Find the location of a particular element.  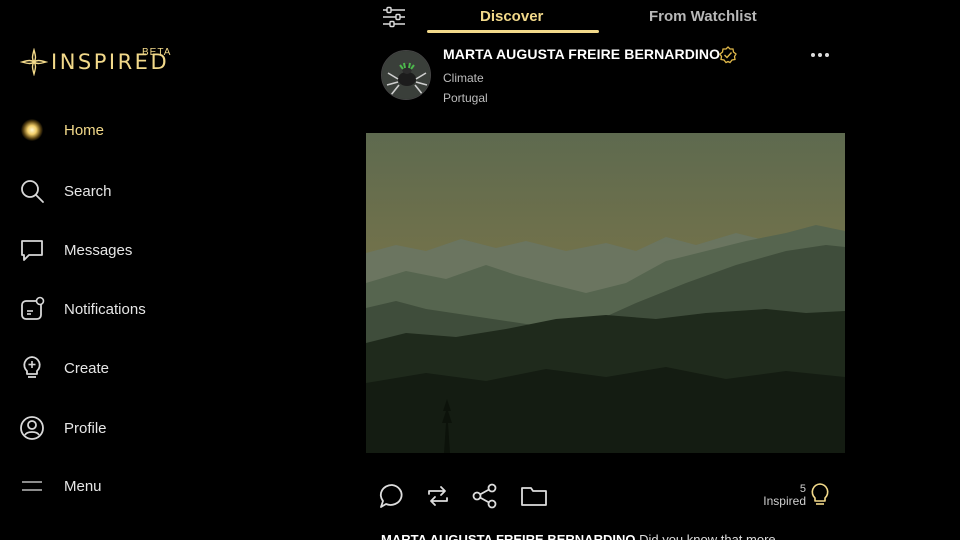

post-topic: Climate is located at coordinates (463, 78).